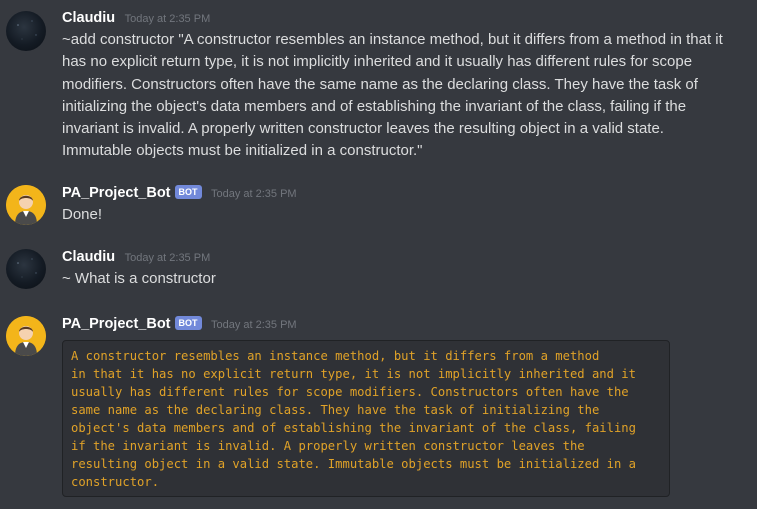 The width and height of the screenshot is (757, 509). What do you see at coordinates (82, 214) in the screenshot?
I see `message-text: Done!` at bounding box center [82, 214].